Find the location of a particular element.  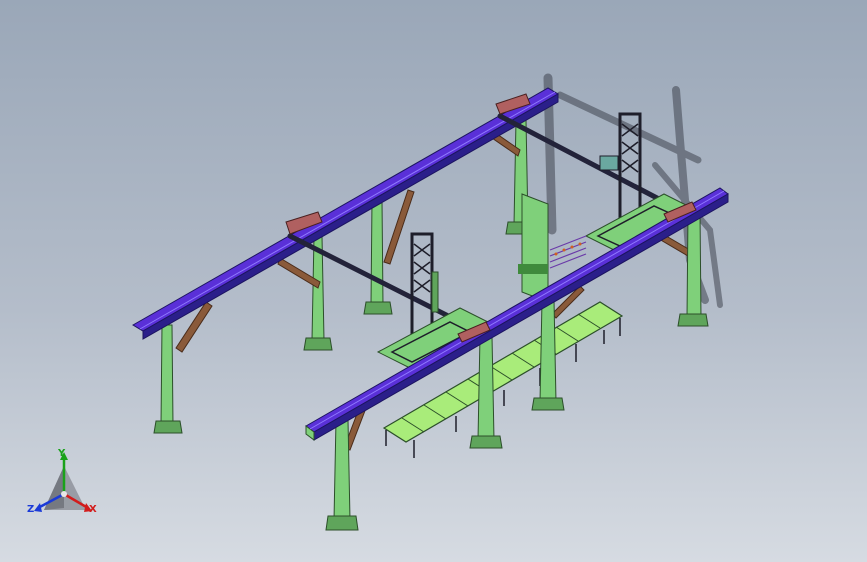

x-axis-label: X is located at coordinates (93, 509).